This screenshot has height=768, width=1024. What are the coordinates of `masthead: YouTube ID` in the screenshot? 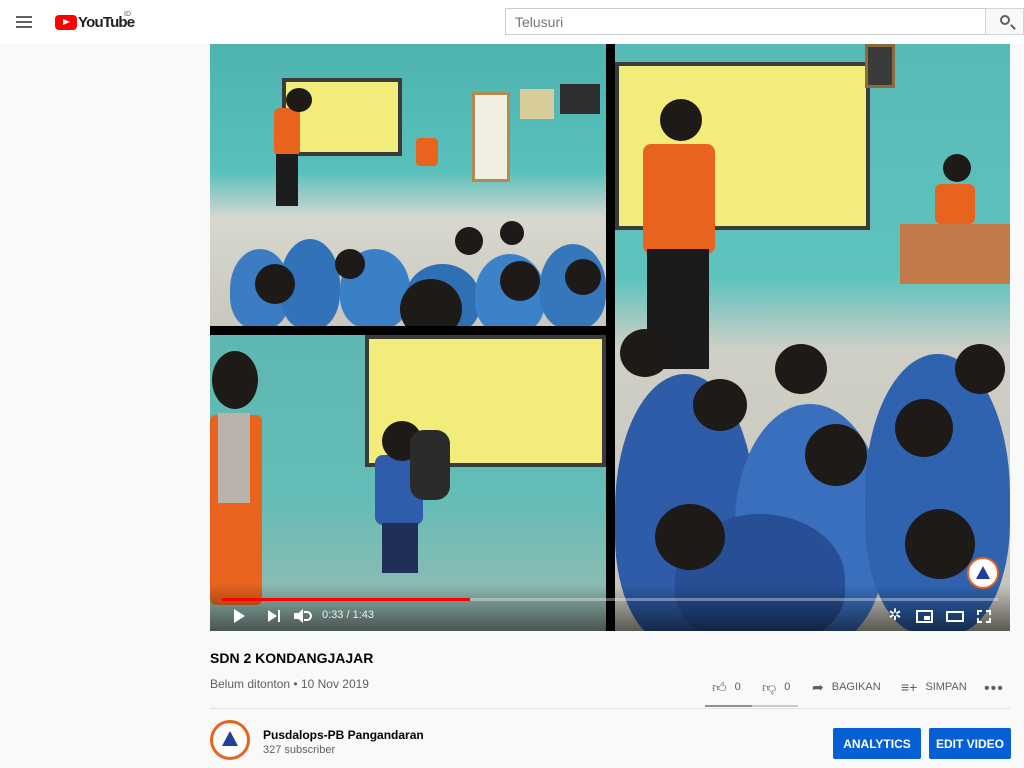 It's located at (512, 22).